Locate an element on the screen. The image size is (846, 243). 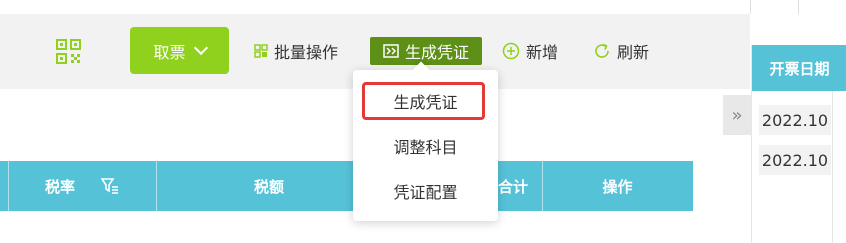
menu-item-voucher-config: 凭证配置 is located at coordinates (425, 191).